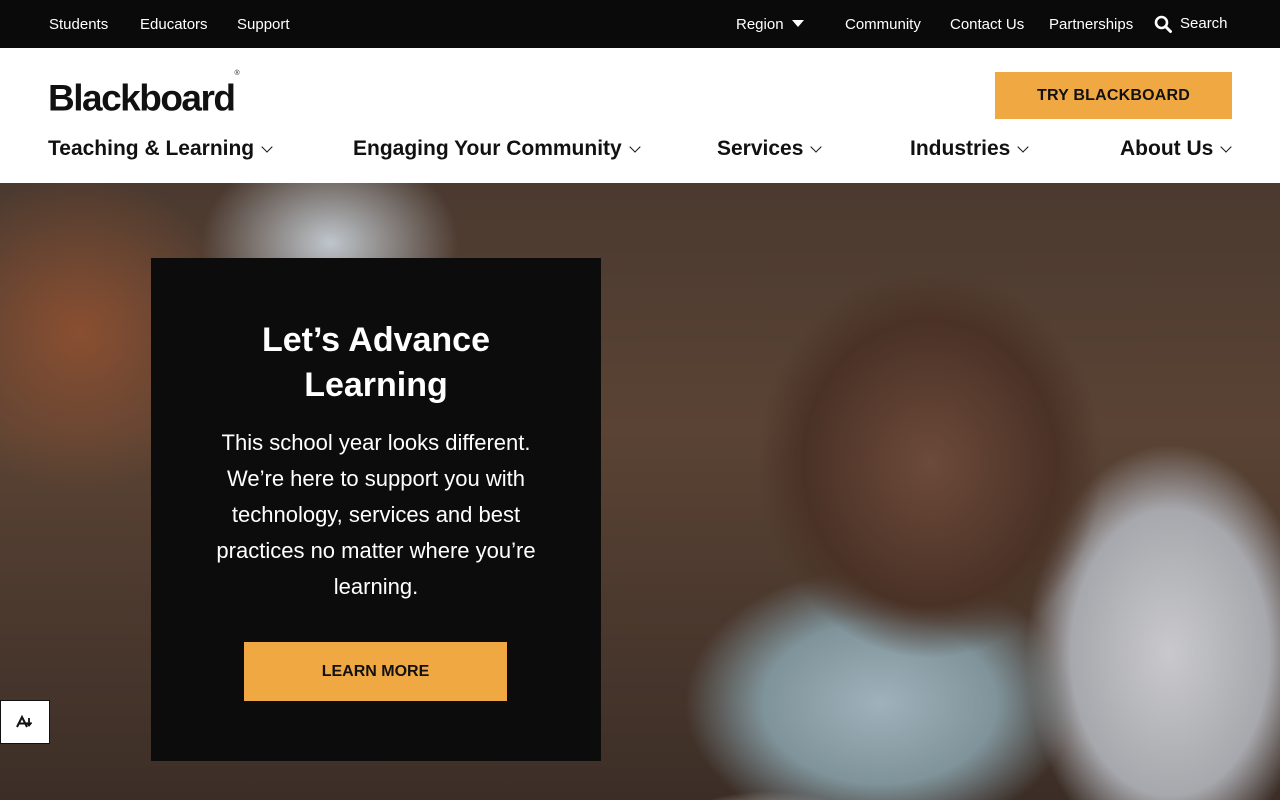  I want to click on nav-services: Services, so click(770, 149).